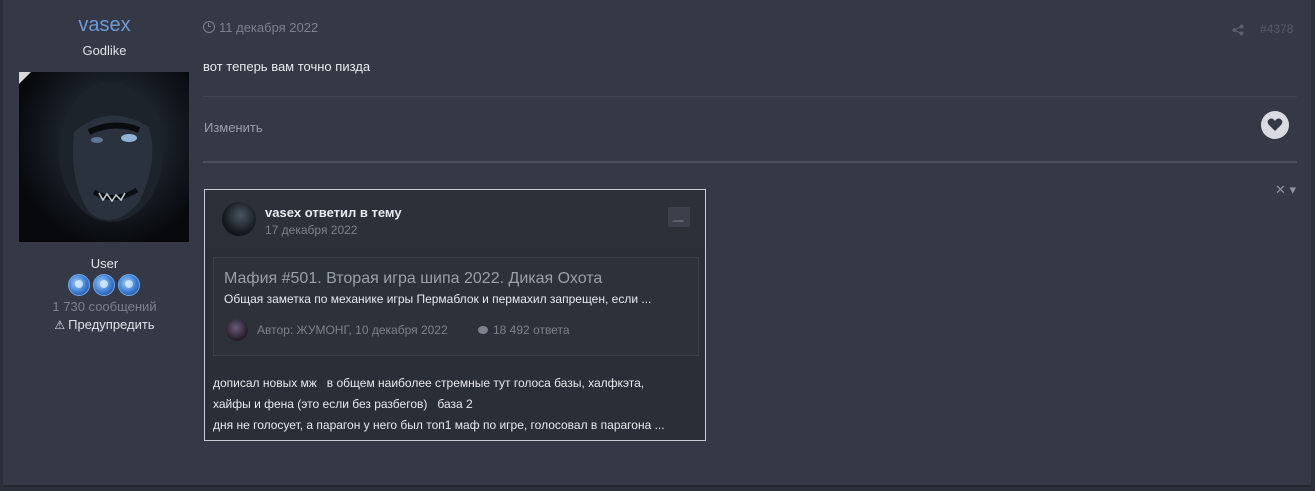 The image size is (1315, 491). I want to click on embed-date: 17 декабря 2022, so click(311, 230).